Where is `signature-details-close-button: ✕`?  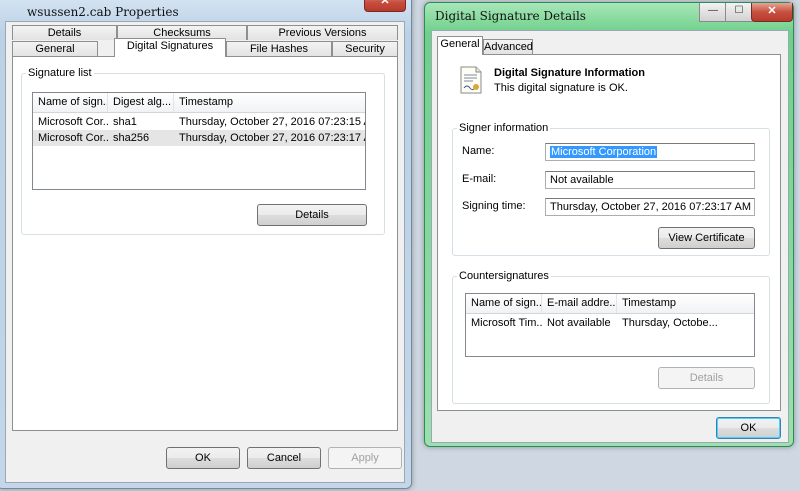 signature-details-close-button: ✕ is located at coordinates (772, 12).